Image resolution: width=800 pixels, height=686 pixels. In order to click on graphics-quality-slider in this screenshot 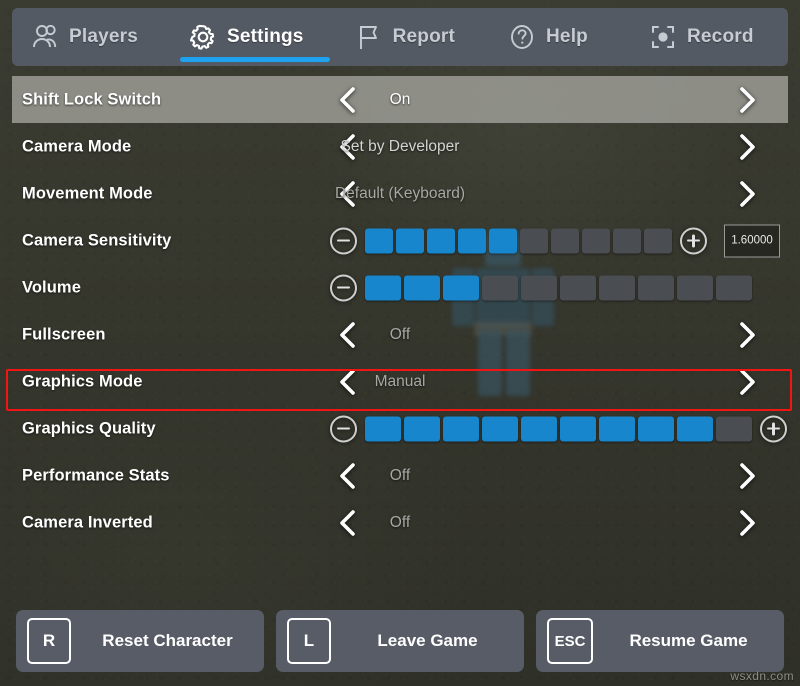, I will do `click(558, 428)`.